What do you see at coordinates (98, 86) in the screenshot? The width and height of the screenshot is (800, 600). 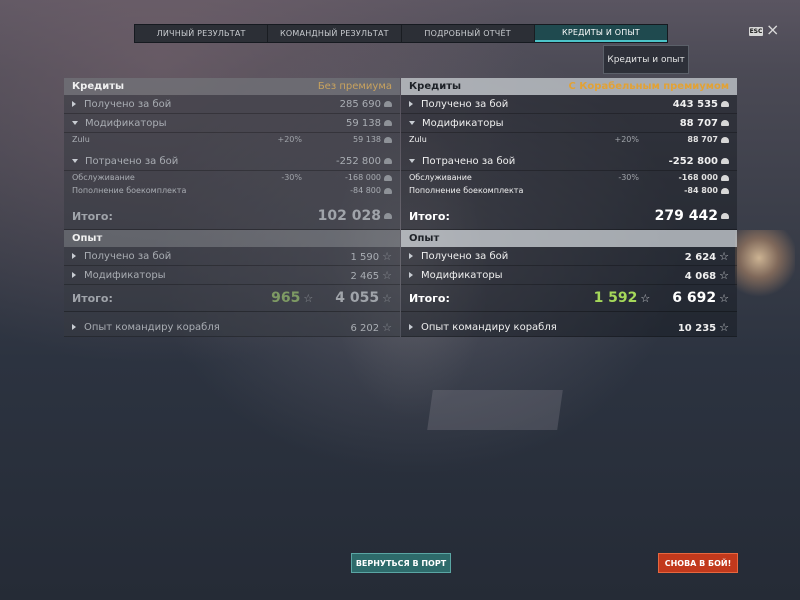 I see `credits-header-label: Кредиты` at bounding box center [98, 86].